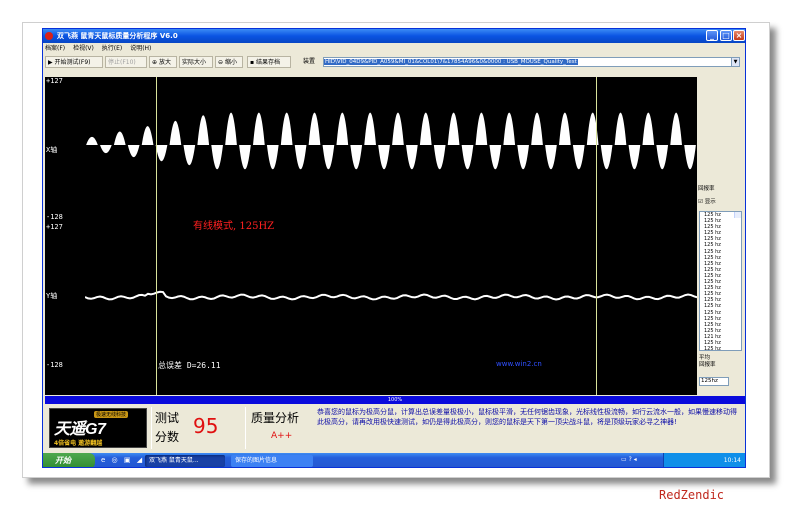 The image size is (788, 517). I want to click on zoom-out-label: 缩小, so click(230, 62).